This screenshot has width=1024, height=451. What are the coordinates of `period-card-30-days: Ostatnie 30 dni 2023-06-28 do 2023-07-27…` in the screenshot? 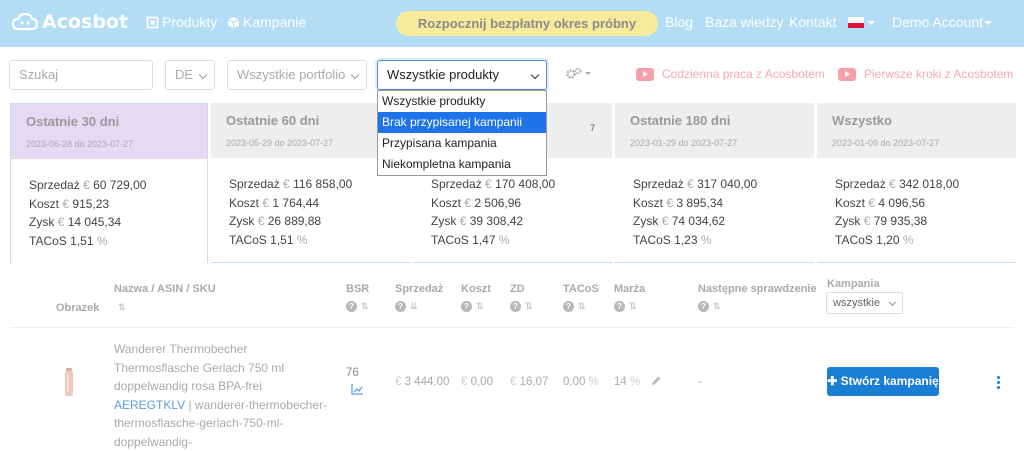 It's located at (109, 183).